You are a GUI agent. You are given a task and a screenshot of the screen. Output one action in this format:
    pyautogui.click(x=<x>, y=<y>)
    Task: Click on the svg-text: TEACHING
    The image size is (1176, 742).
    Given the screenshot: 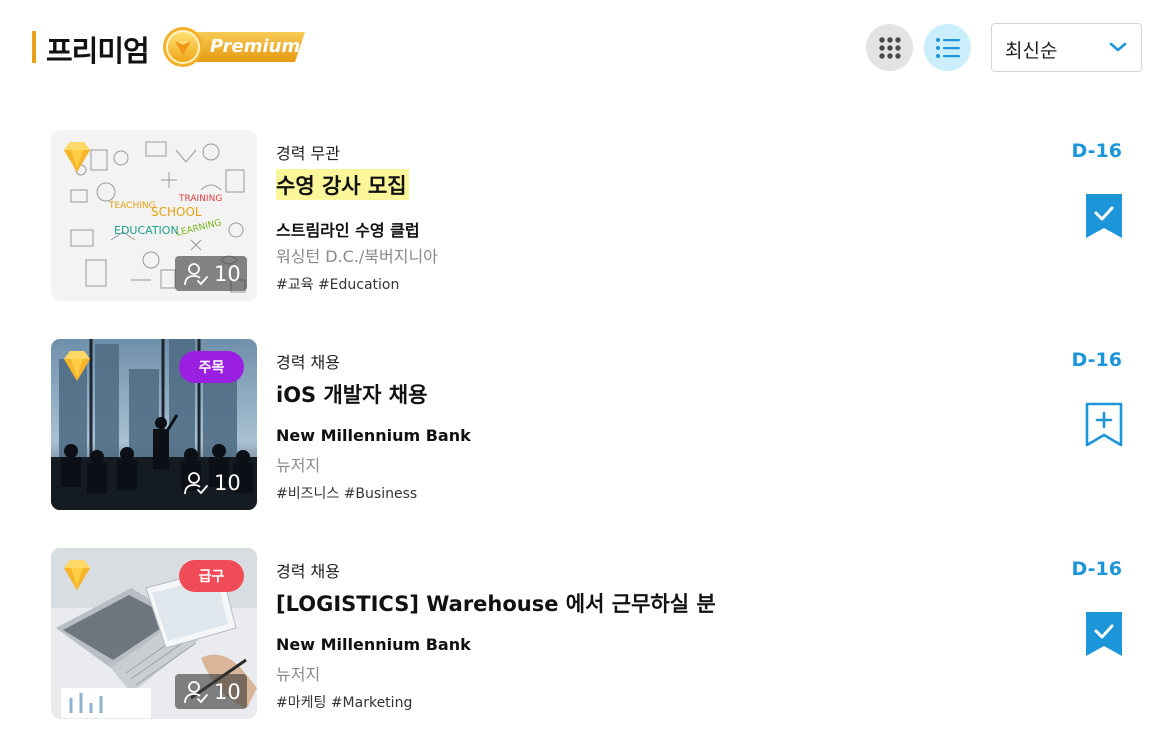 What is the action you would take?
    pyautogui.click(x=132, y=206)
    